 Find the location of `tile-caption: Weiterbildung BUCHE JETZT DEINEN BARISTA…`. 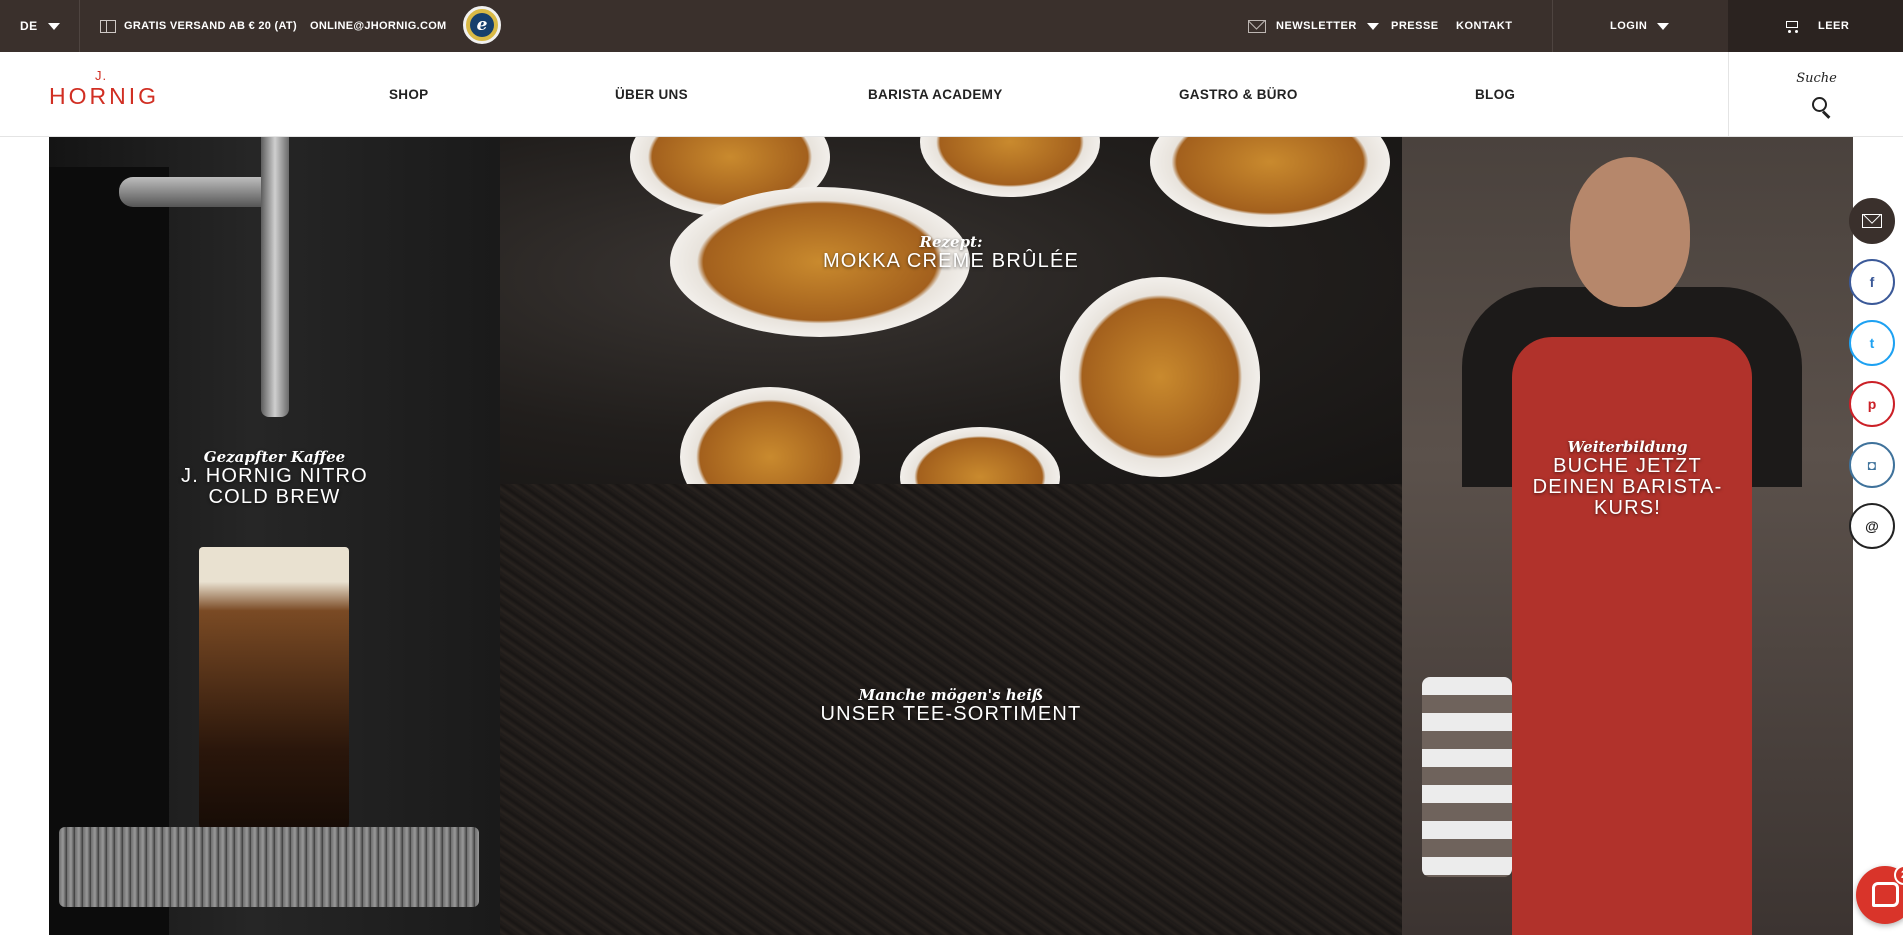

tile-caption: Weiterbildung BUCHE JETZT DEINEN BARISTA… is located at coordinates (1627, 478).